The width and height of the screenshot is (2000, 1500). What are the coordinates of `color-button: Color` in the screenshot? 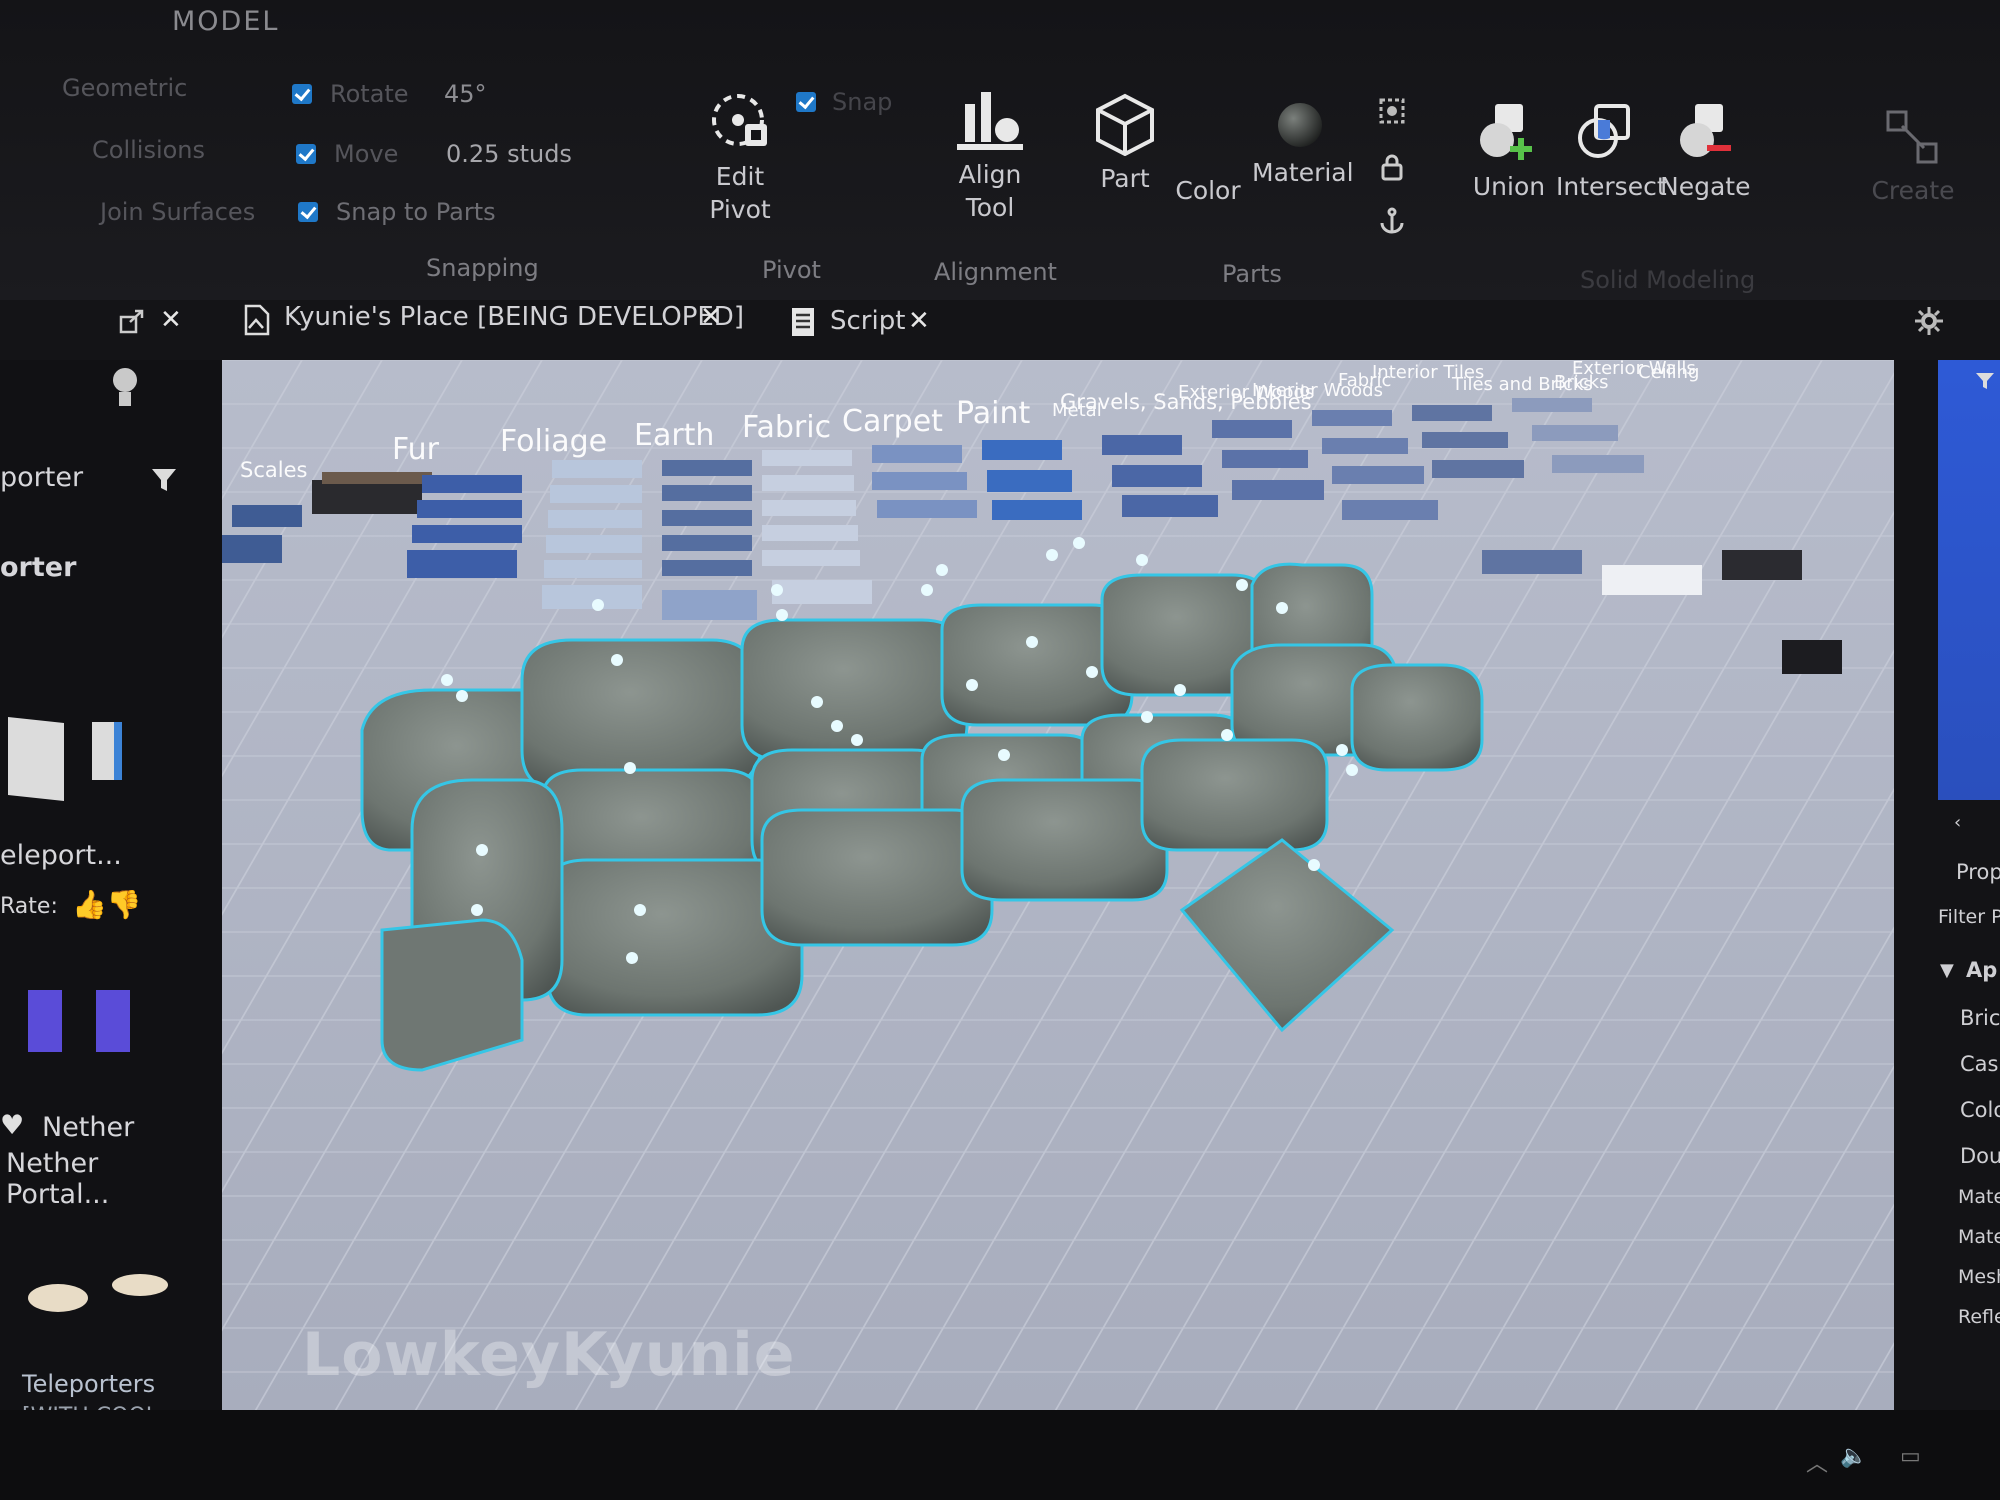 It's located at (1208, 190).